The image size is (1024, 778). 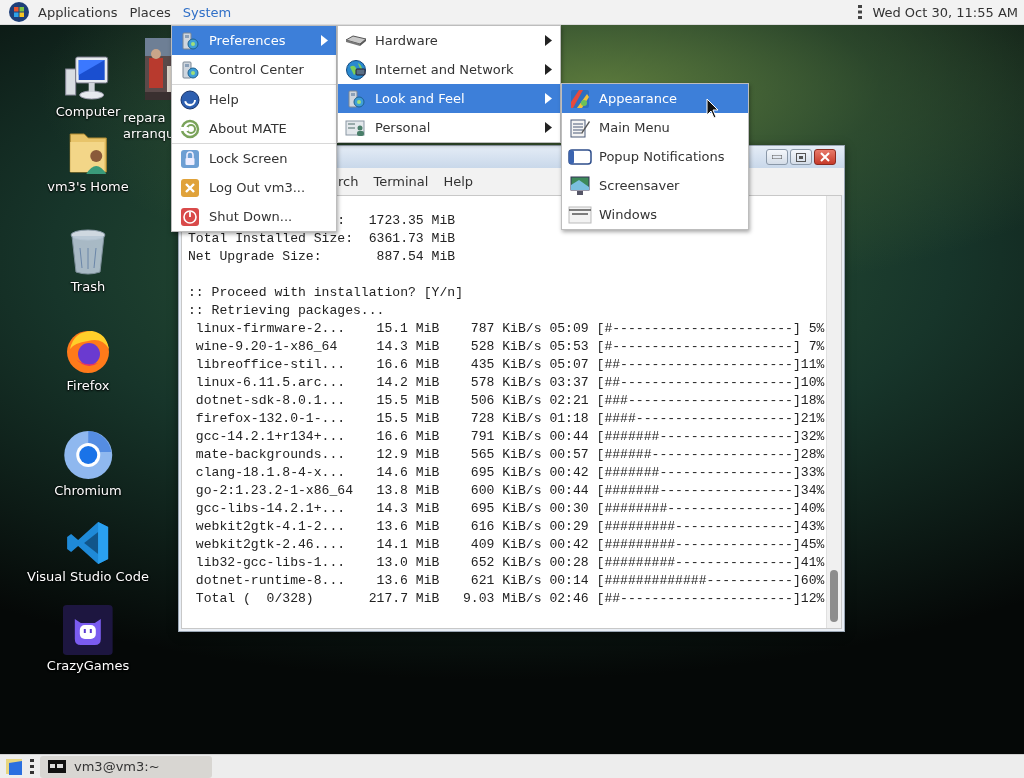 I want to click on percent: 32%, so click(x=813, y=437).